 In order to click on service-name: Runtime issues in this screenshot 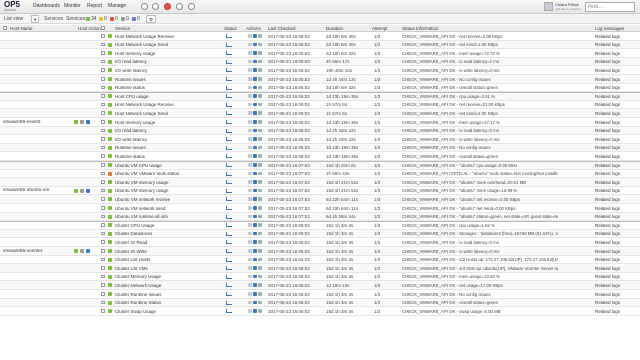, I will do `click(130, 79)`.